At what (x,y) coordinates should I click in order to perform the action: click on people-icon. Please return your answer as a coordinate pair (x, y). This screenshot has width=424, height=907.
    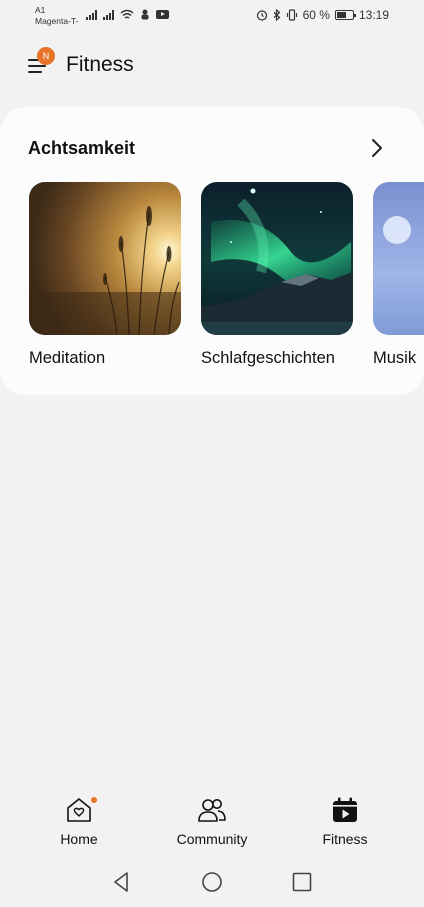
    Looking at the image, I should click on (212, 810).